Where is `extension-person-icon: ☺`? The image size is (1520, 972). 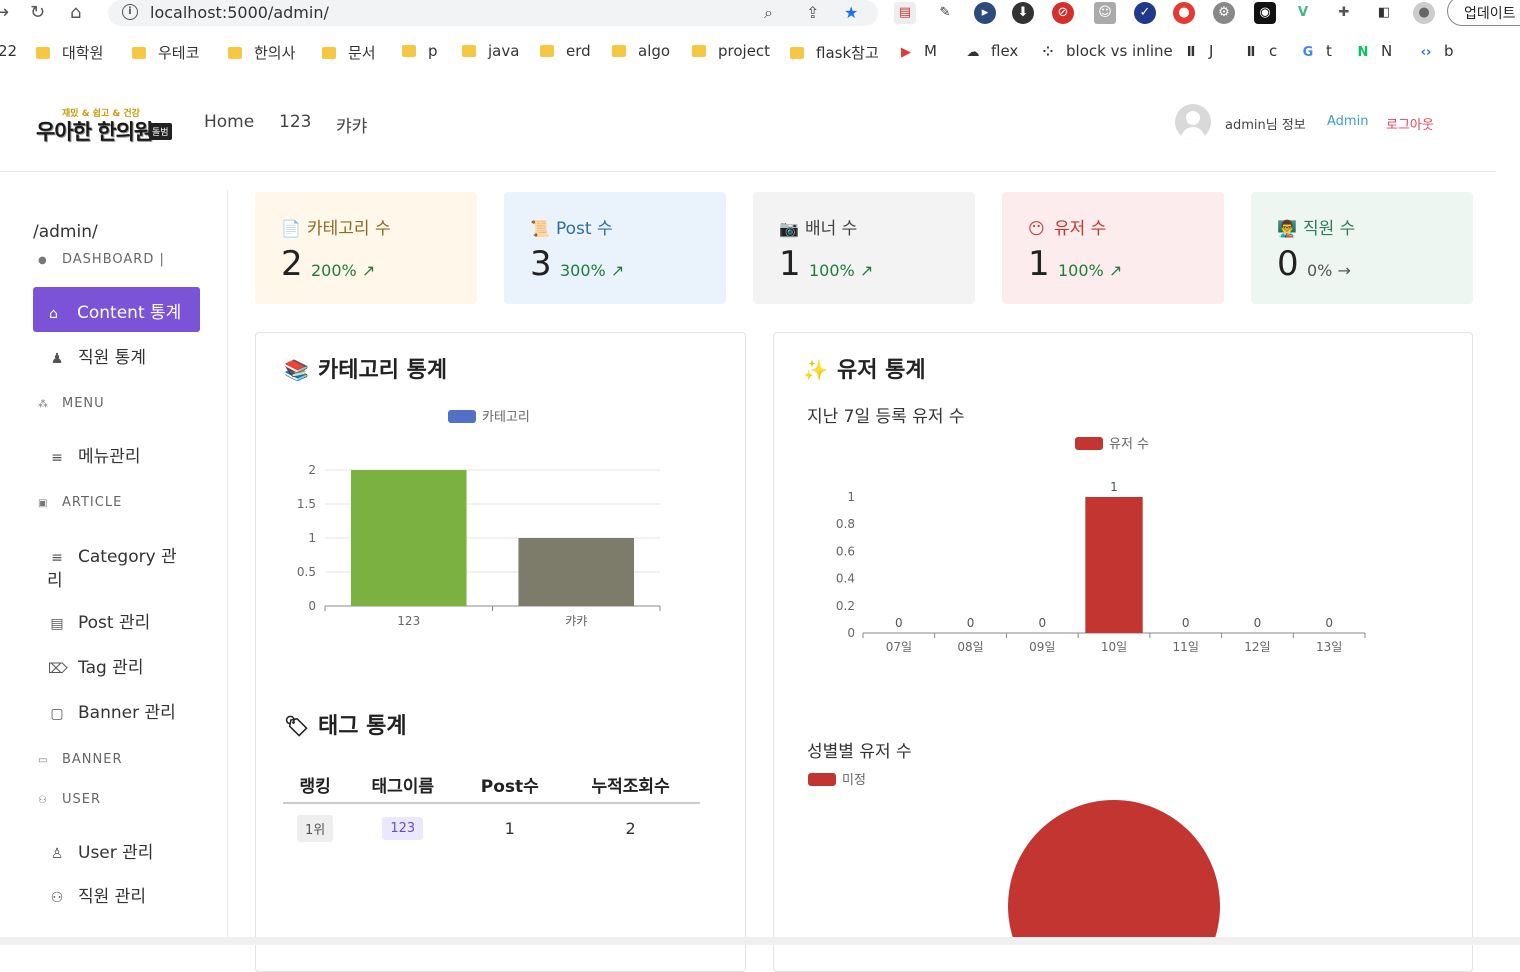 extension-person-icon: ☺ is located at coordinates (1105, 13).